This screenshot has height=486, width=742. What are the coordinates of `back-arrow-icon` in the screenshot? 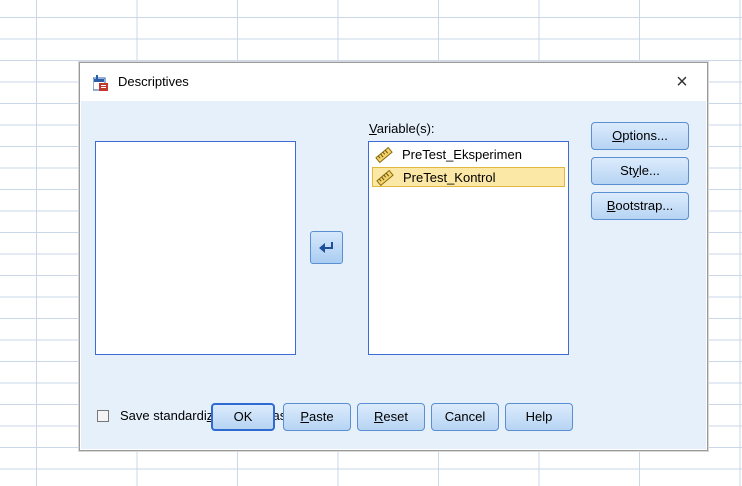 It's located at (326, 247).